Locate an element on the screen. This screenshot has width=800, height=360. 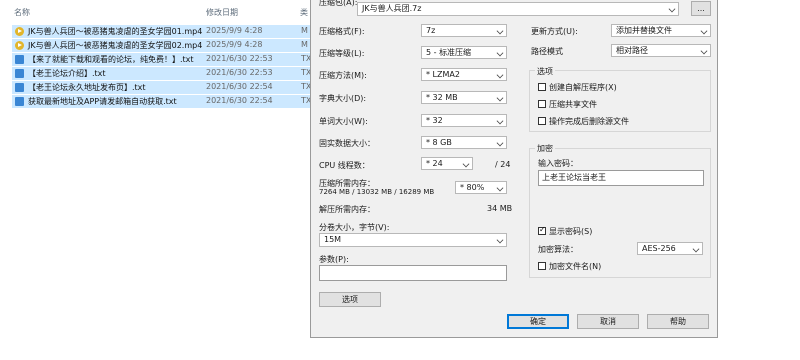
solid-value: * 8 GB is located at coordinates (439, 142).